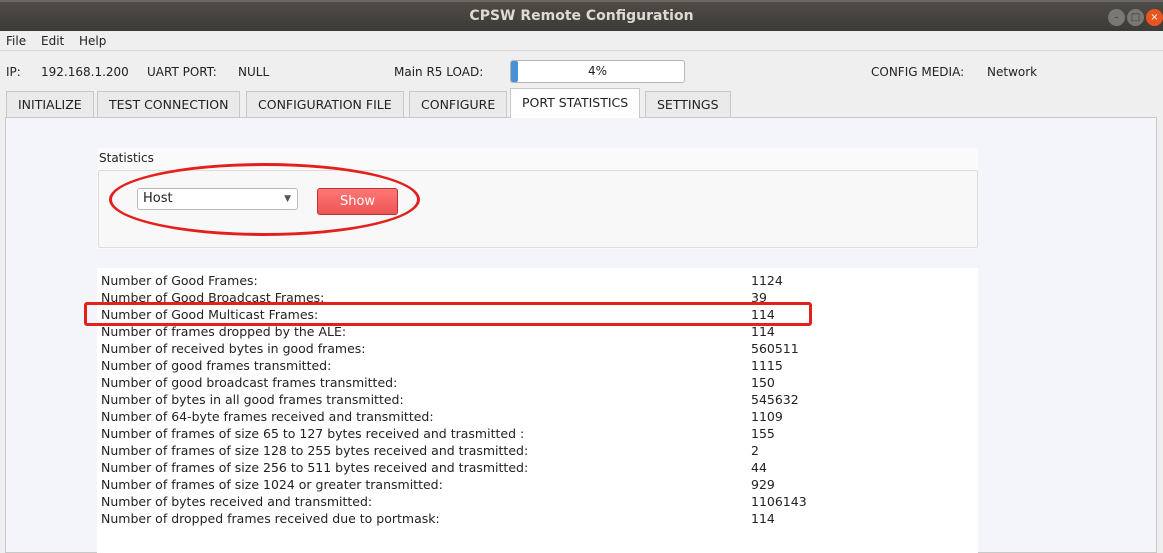  What do you see at coordinates (50, 104) in the screenshot?
I see `tab-initialize: INITIALIZE` at bounding box center [50, 104].